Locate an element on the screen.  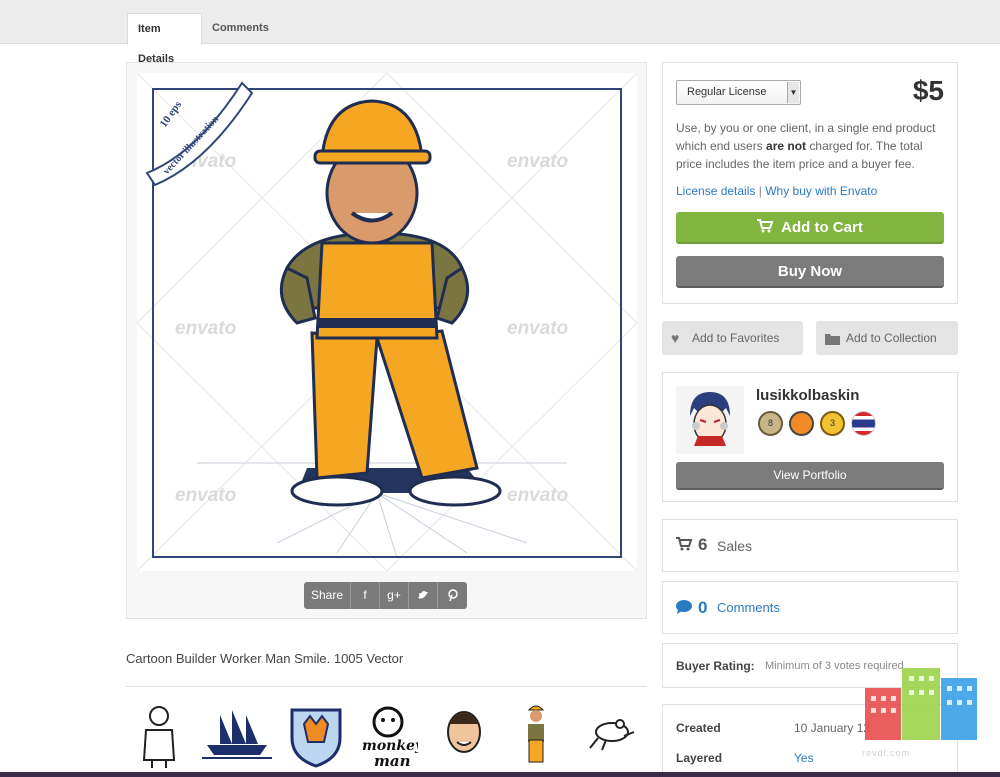
share-bar: Share f g+ is located at coordinates (385, 595).